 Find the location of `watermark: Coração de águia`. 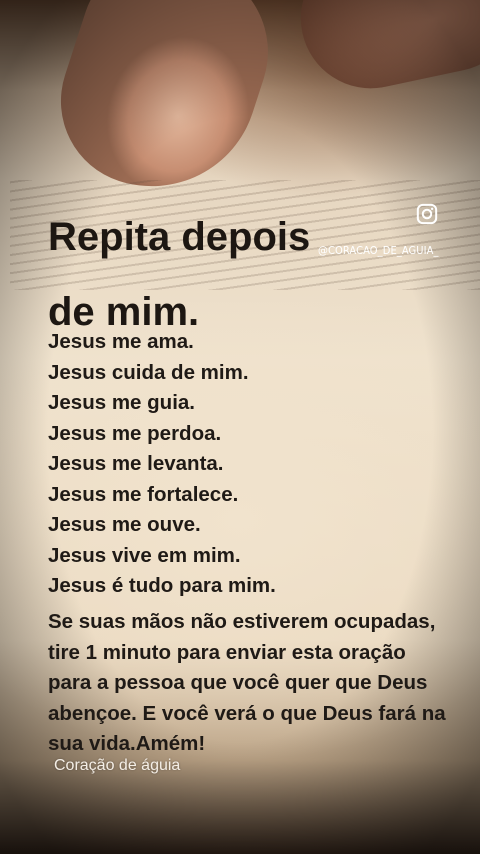

watermark: Coração de águia is located at coordinates (117, 765).